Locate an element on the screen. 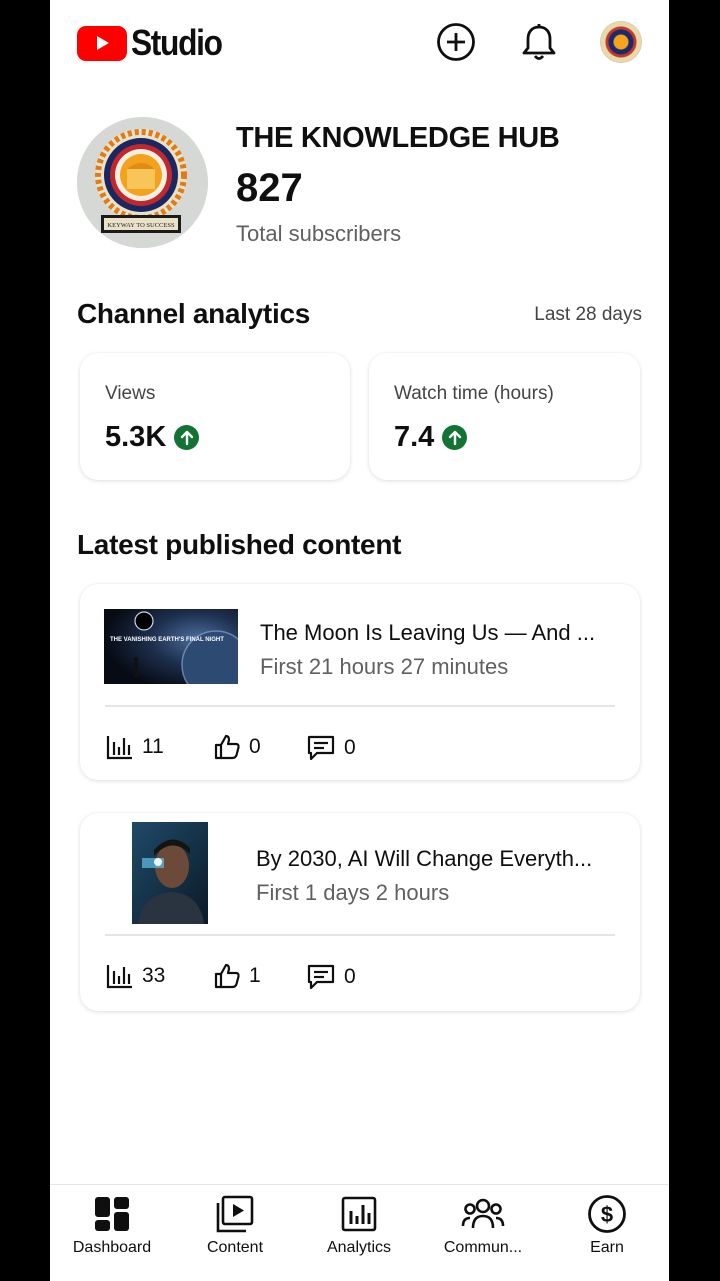 Image resolution: width=720 pixels, height=1281 pixels. channel-logo-image: KEYWAY TO SUCCESS is located at coordinates (142, 182).